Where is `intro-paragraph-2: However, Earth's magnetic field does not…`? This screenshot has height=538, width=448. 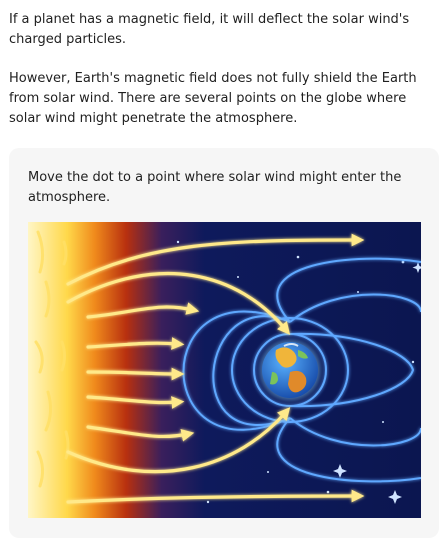 intro-paragraph-2: However, Earth's magnetic field does not… is located at coordinates (213, 98).